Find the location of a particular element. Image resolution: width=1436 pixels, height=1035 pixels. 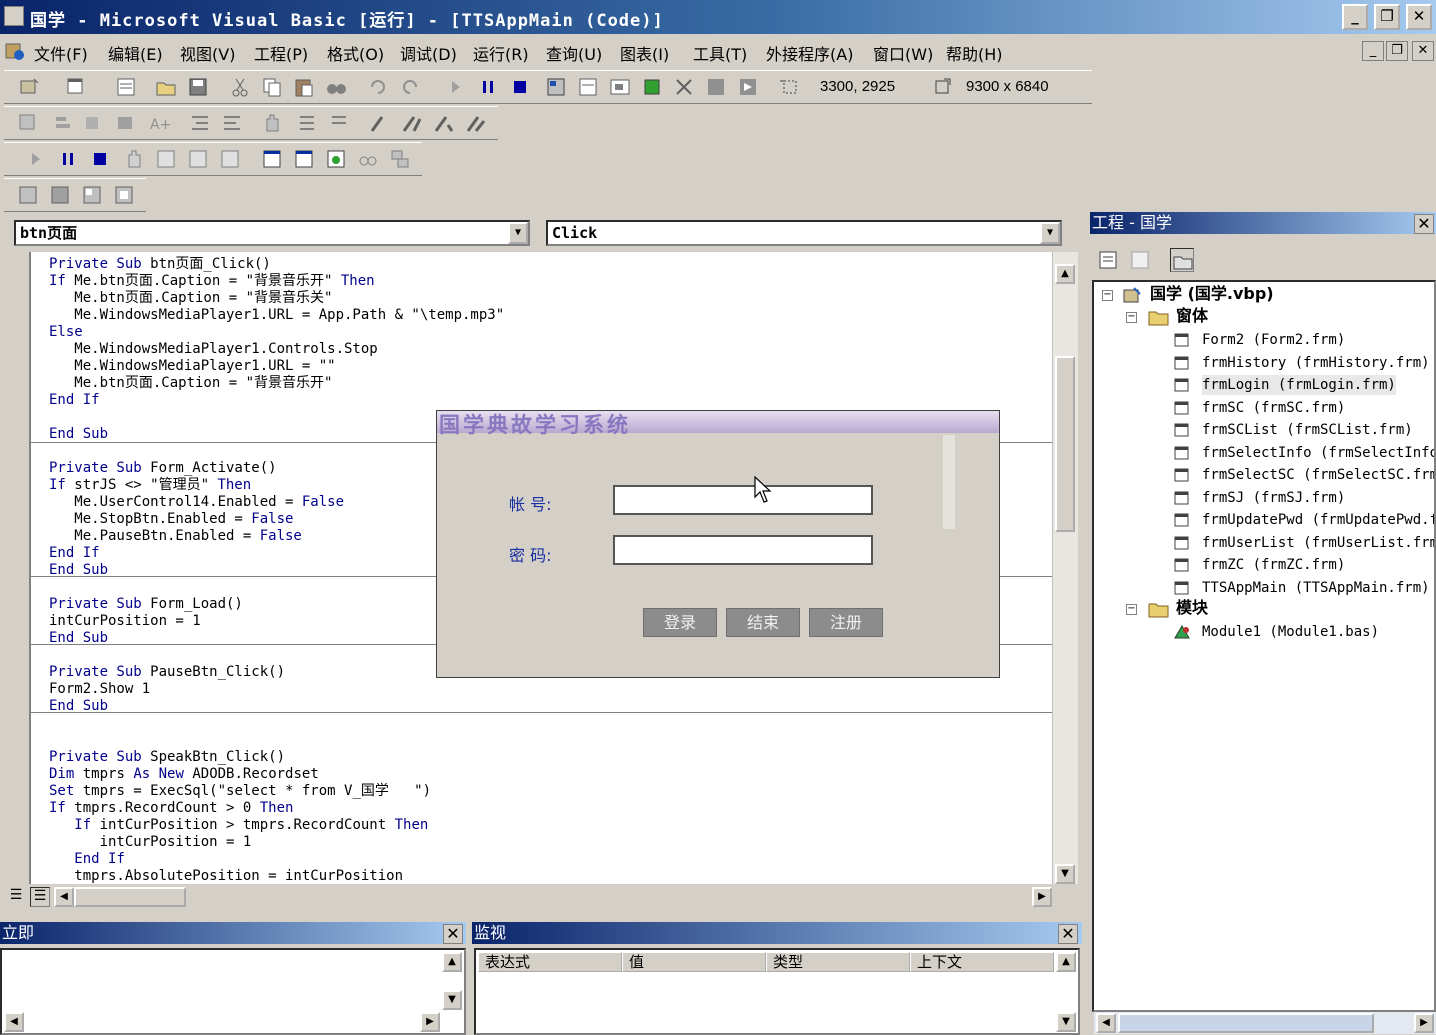

code-line: Me.WindowsMediaPlayer1.URL = "" is located at coordinates (192, 366).